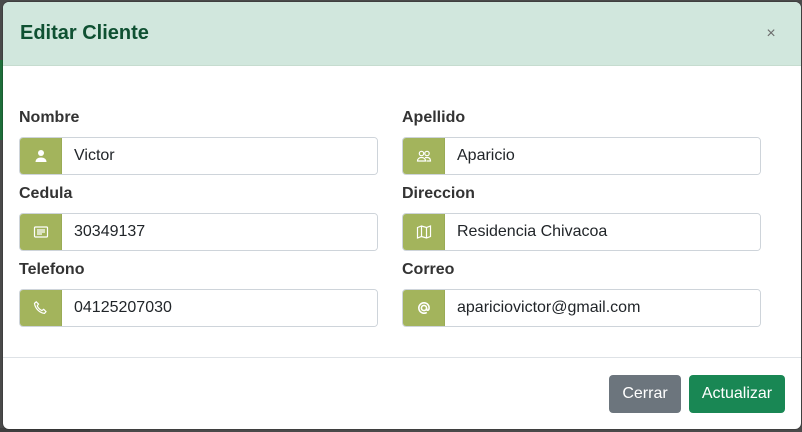 The image size is (802, 432). I want to click on cedula-label: Cedula, so click(46, 193).